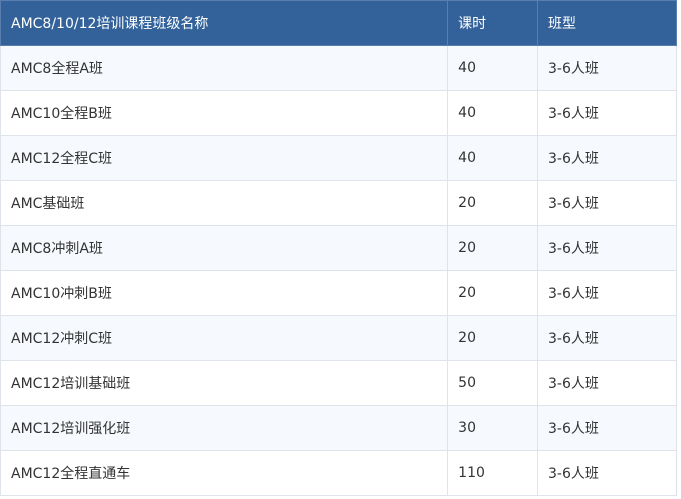  Describe the element at coordinates (493, 23) in the screenshot. I see `header-hours: 课时` at that location.